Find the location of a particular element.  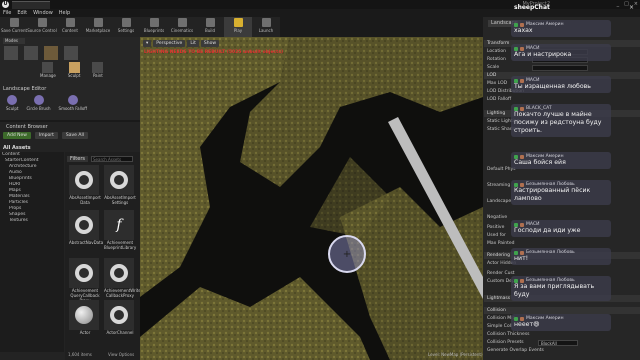

function-icon: f is located at coordinates (119, 225).